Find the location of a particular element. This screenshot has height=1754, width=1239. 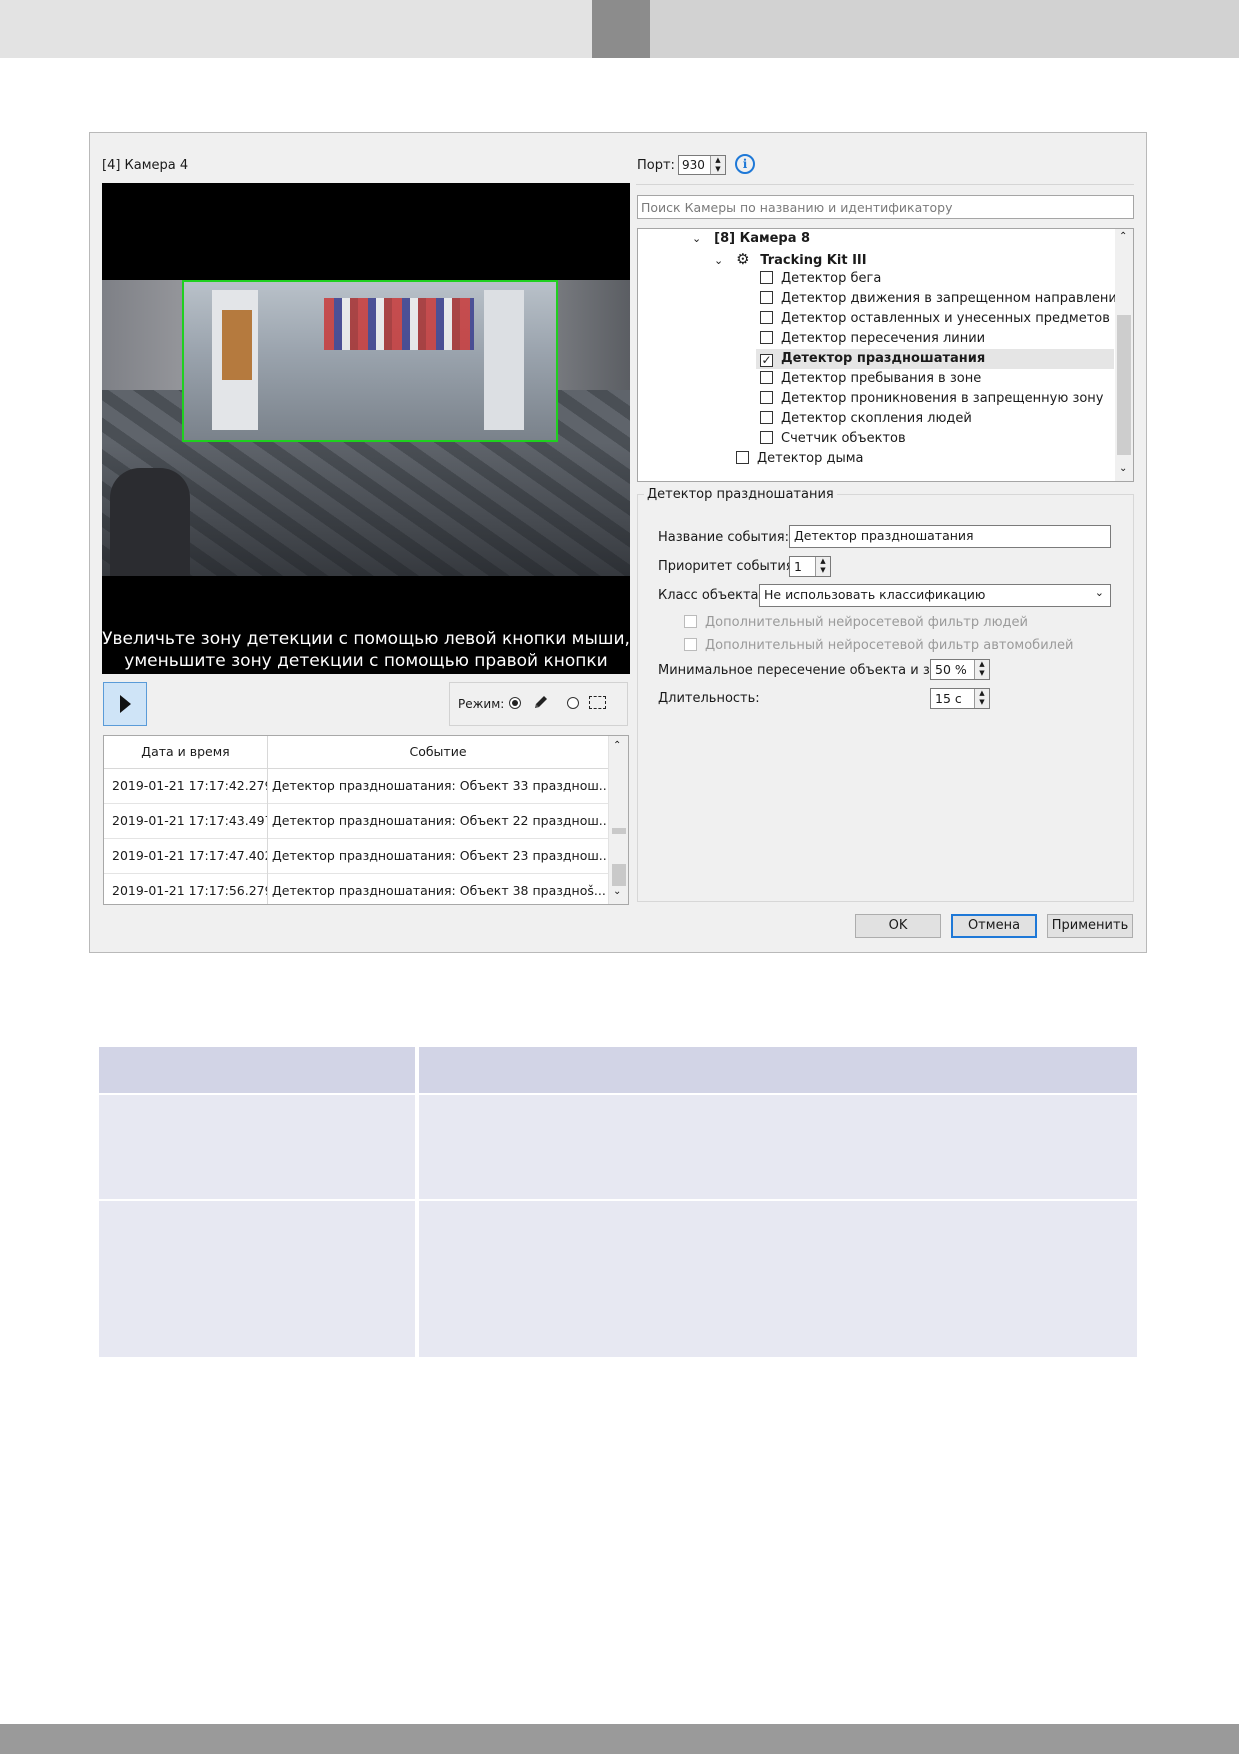

ok-button: OK is located at coordinates (898, 926).